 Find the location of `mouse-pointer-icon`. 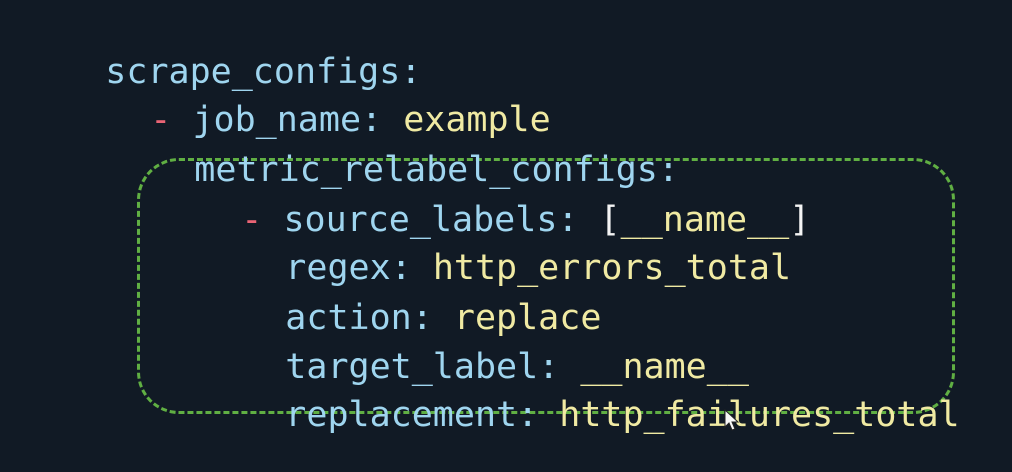

mouse-pointer-icon is located at coordinates (732, 419).